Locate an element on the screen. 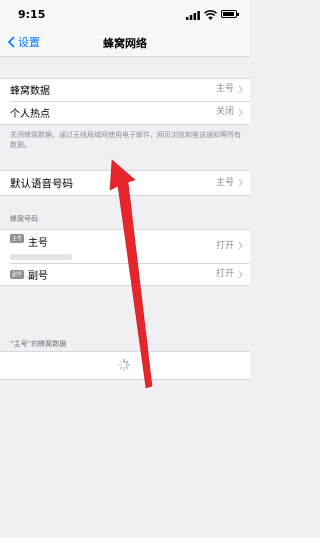  secondary-line-label: 副号 is located at coordinates (38, 276).